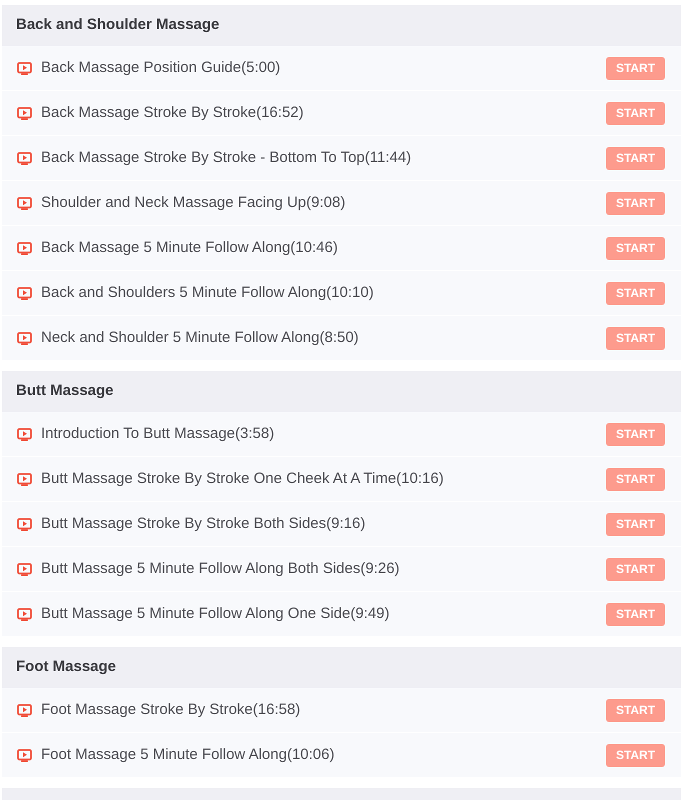 Image resolution: width=683 pixels, height=800 pixels. Describe the element at coordinates (341, 710) in the screenshot. I see `lesson-row: Foot Massage Stroke By Stroke(16:58) START` at that location.